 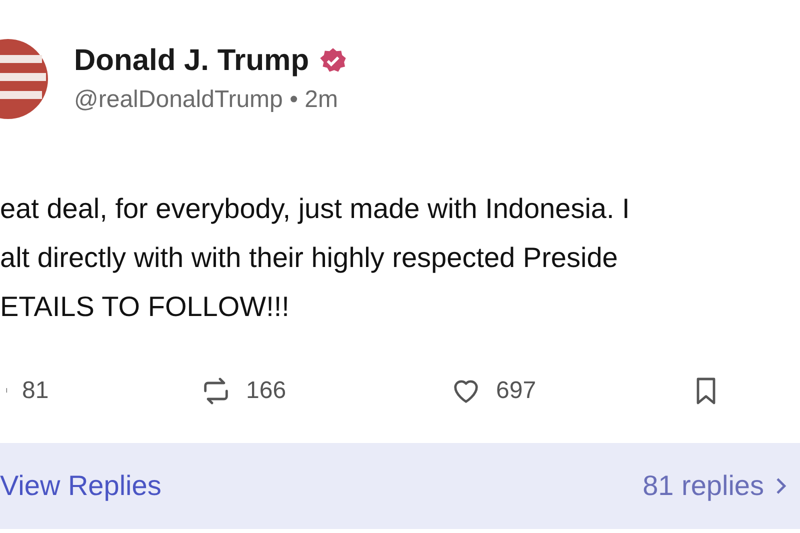 I want to click on replies-count: 81 replies, so click(x=703, y=486).